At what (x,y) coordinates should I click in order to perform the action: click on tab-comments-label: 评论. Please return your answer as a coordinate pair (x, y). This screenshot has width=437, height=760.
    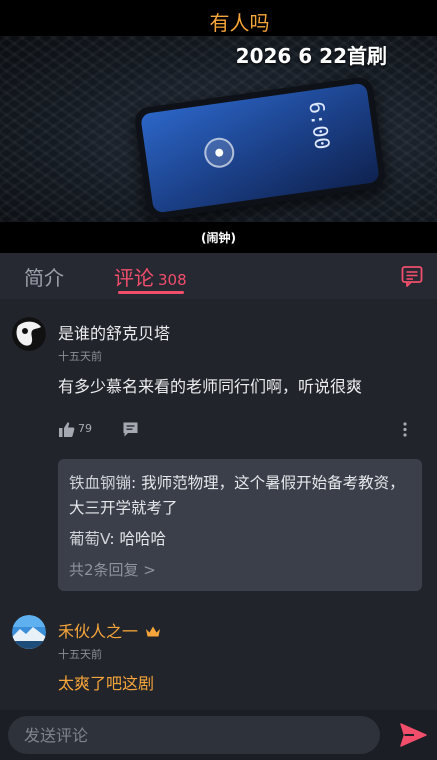
    Looking at the image, I should click on (134, 278).